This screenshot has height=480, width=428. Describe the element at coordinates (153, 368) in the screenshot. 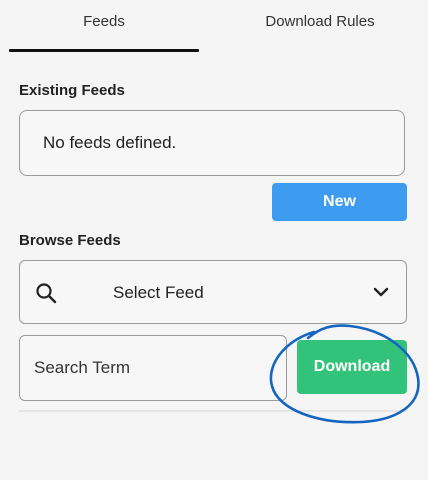

I see `search-term-input` at that location.